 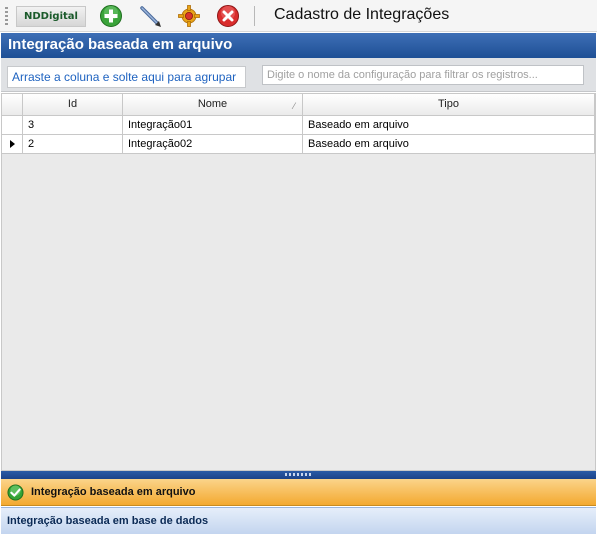 I want to click on cell-id: 3, so click(x=73, y=125).